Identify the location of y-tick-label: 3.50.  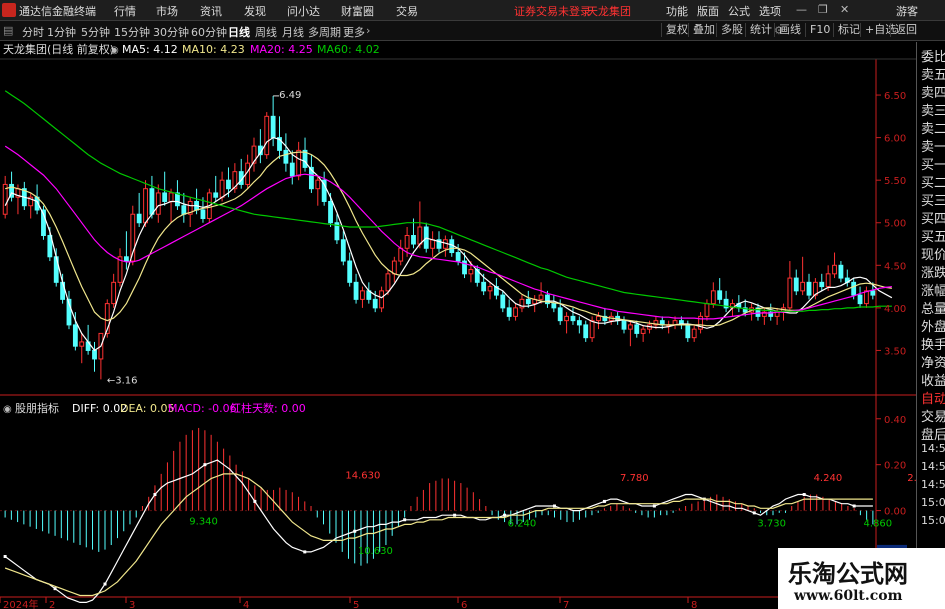
(895, 351).